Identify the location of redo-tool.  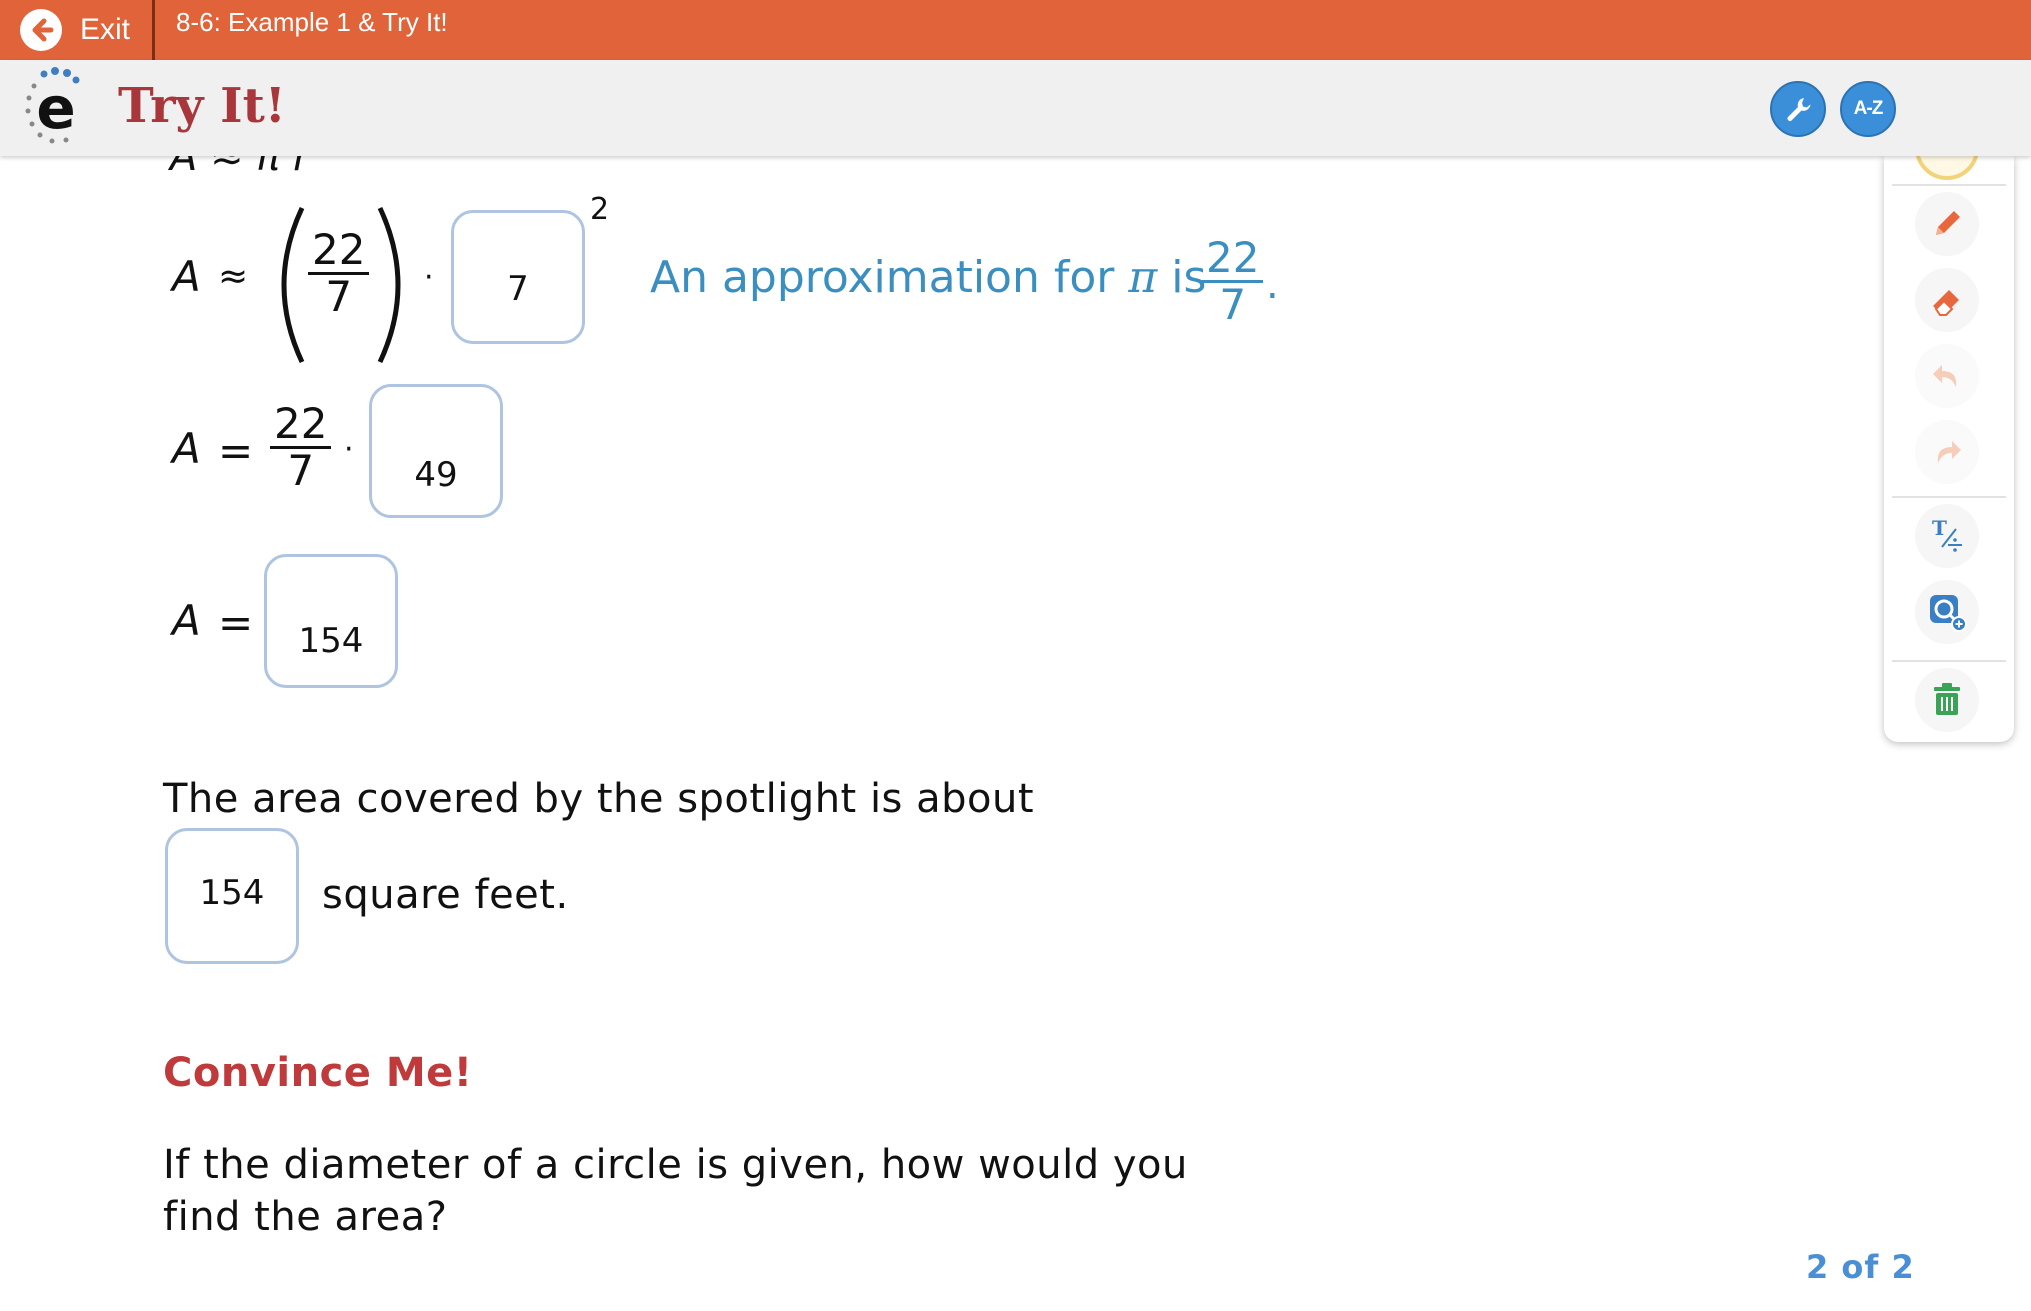
(1947, 452).